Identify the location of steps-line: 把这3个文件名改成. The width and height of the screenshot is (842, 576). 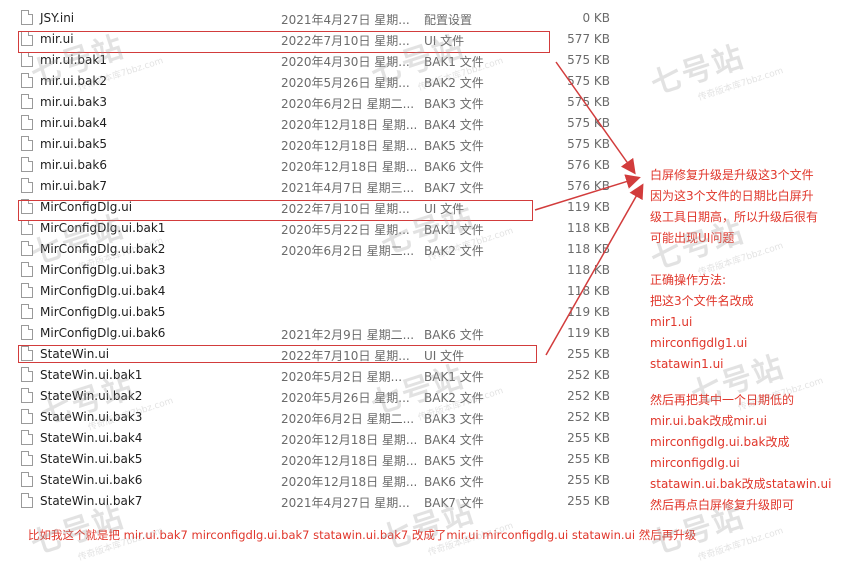
(702, 301).